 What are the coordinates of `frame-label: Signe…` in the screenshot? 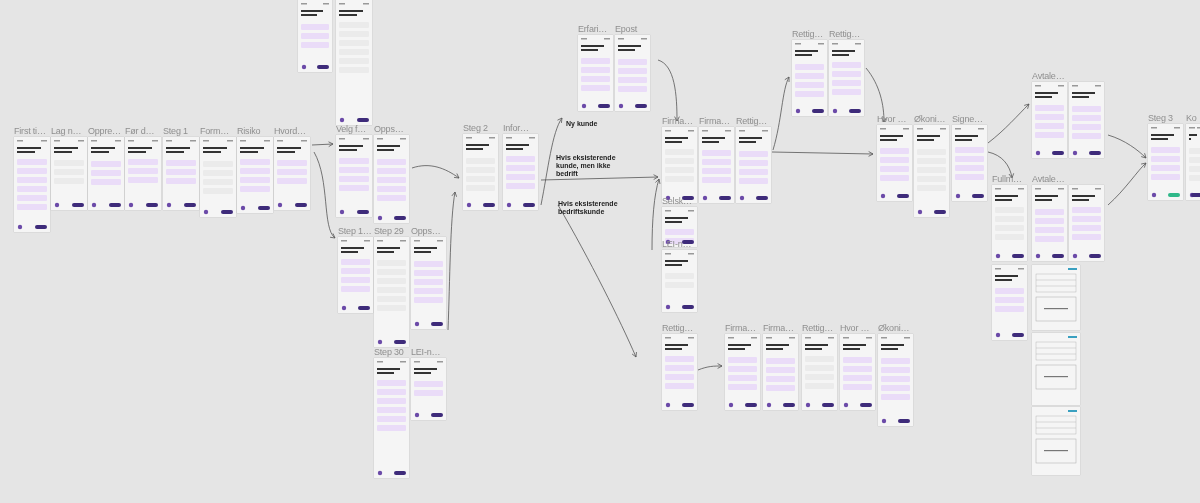 It's located at (967, 119).